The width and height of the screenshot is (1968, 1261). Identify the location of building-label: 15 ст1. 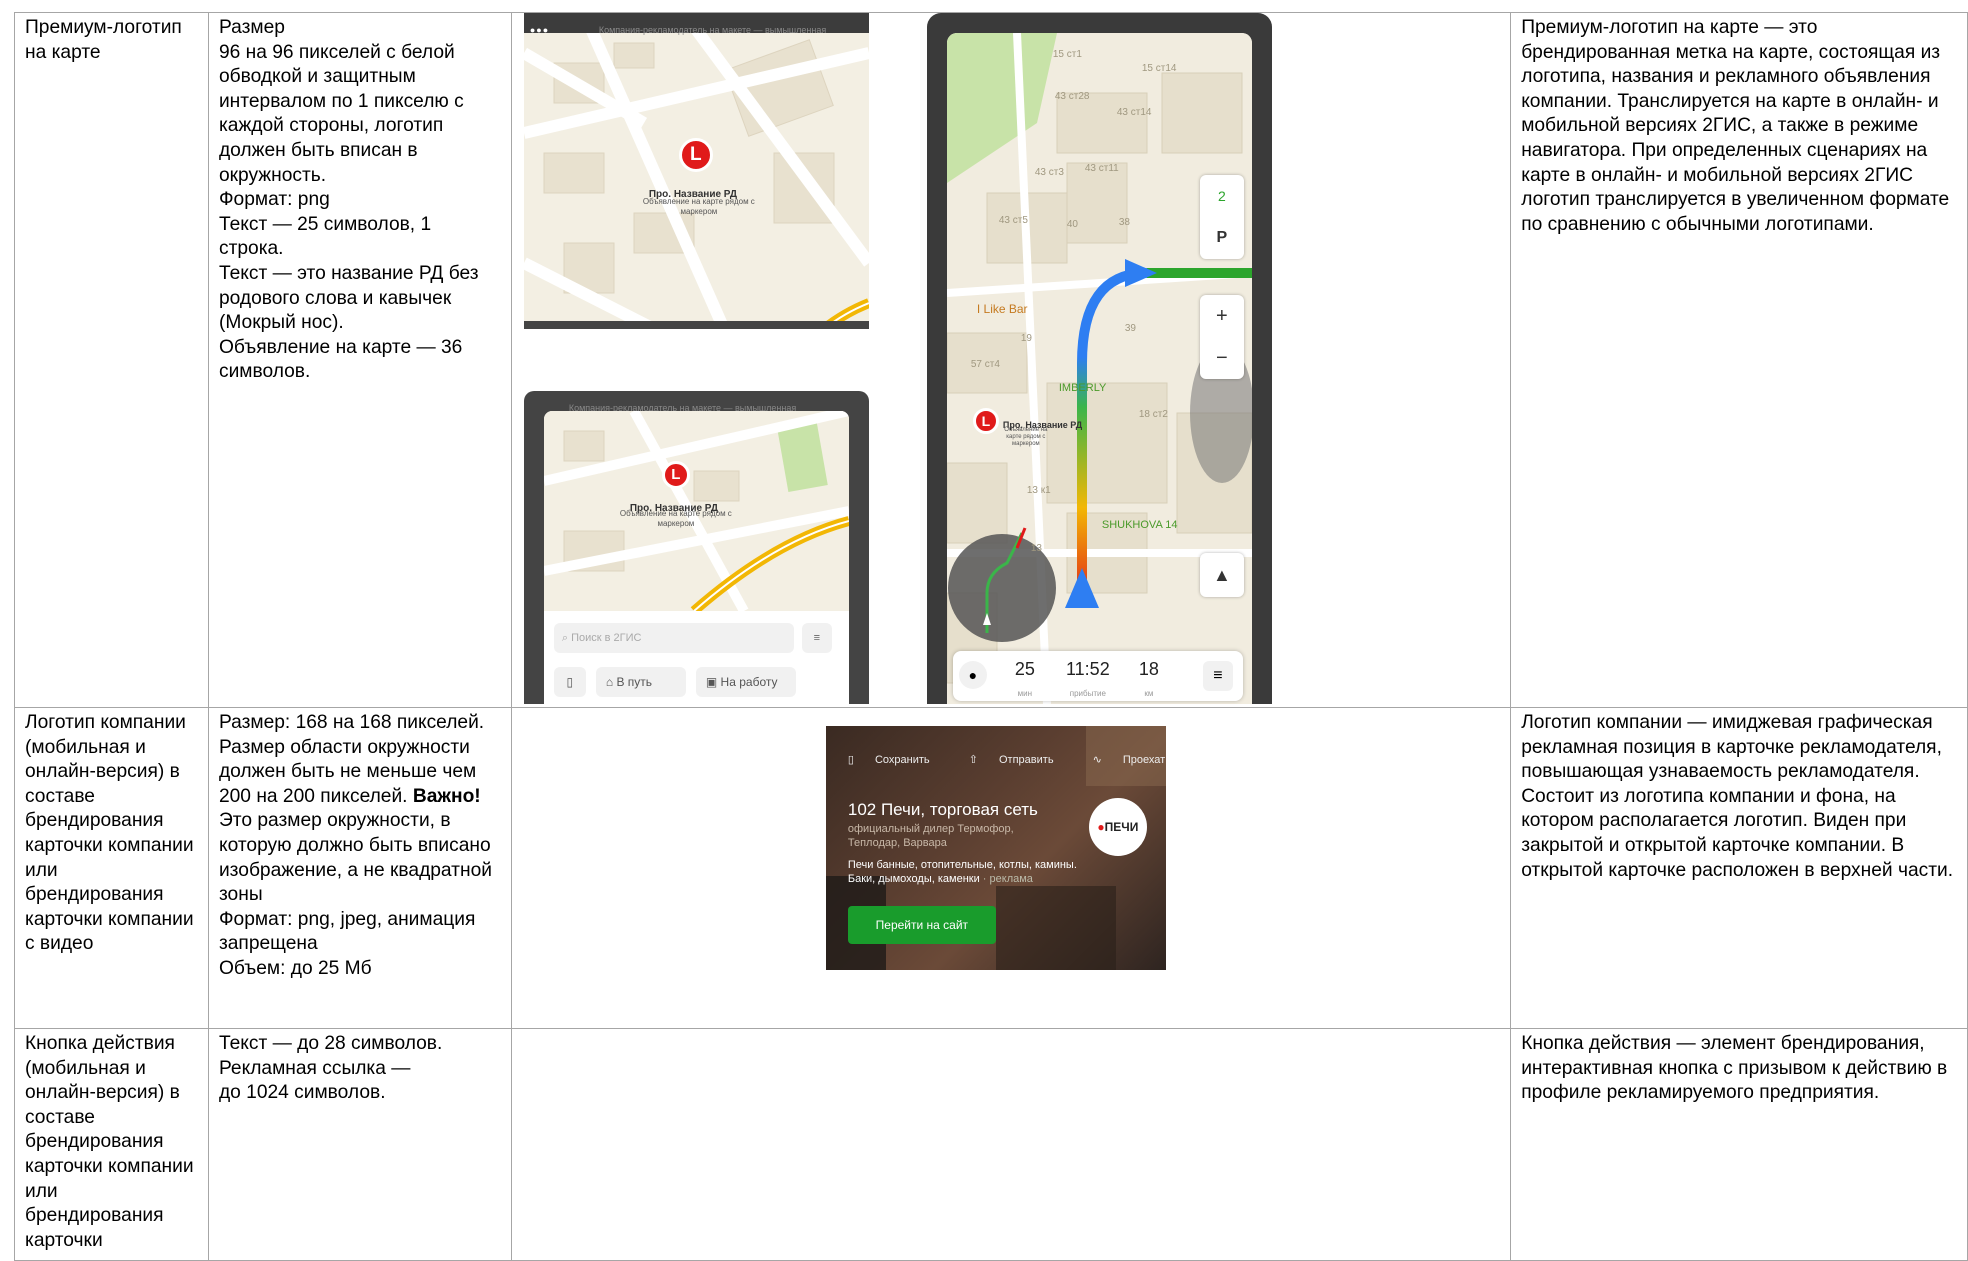
(1067, 54).